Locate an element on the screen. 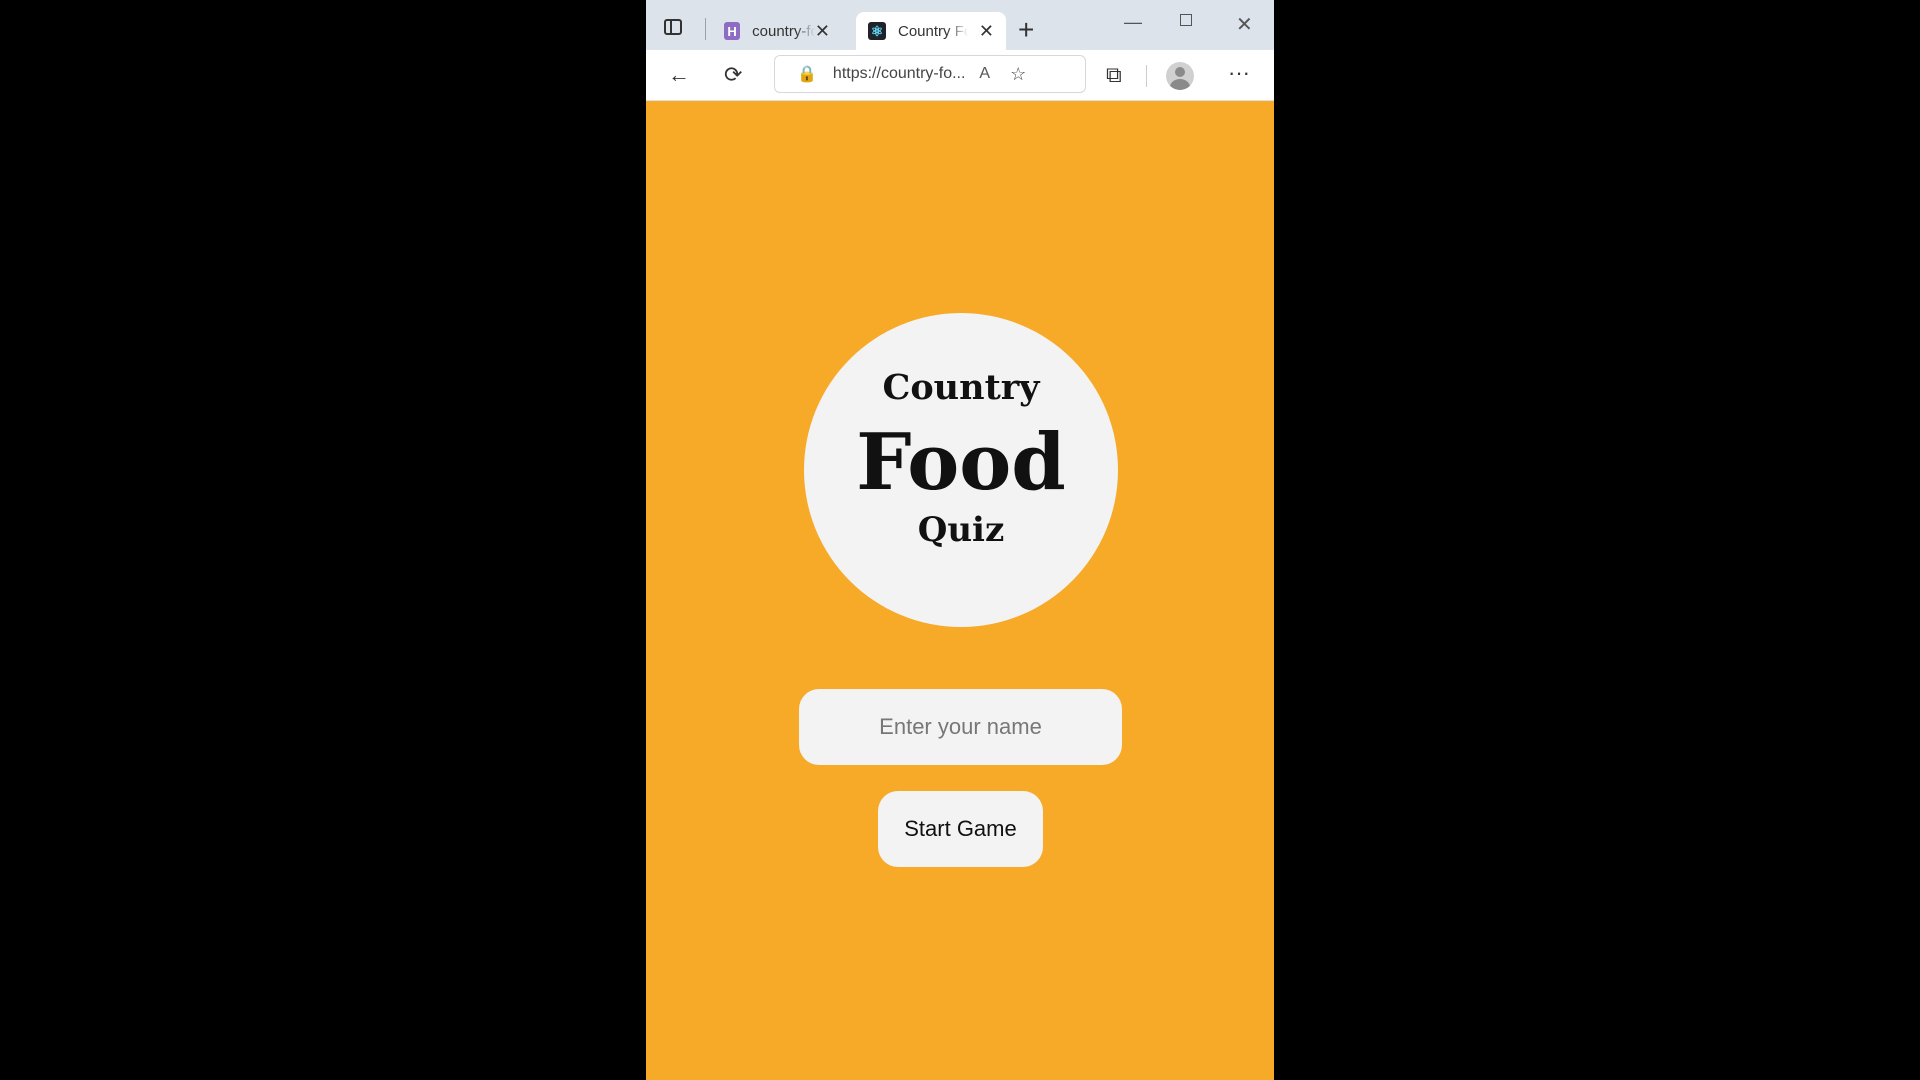  logo-quiz-text: Quiz is located at coordinates (961, 530).